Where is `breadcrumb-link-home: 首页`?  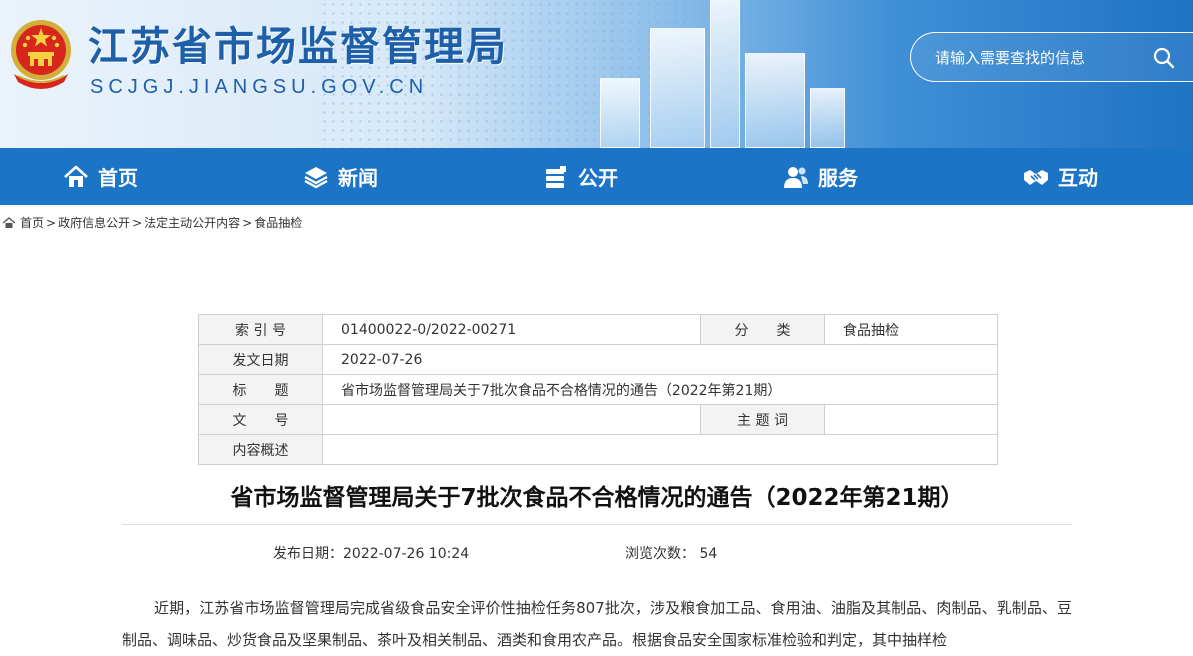
breadcrumb-link-home: 首页 is located at coordinates (32, 222).